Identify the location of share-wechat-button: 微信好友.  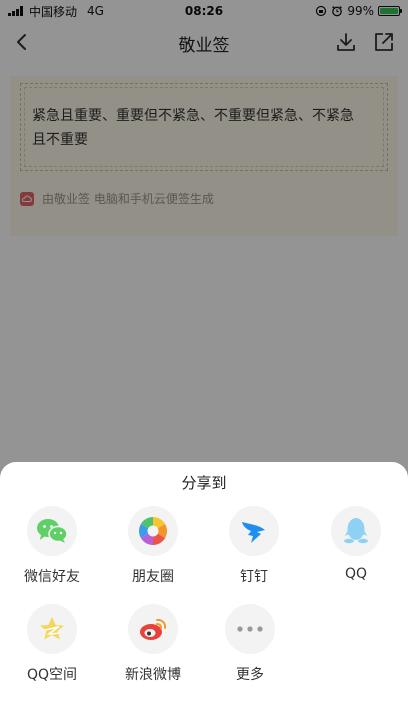
(52, 550).